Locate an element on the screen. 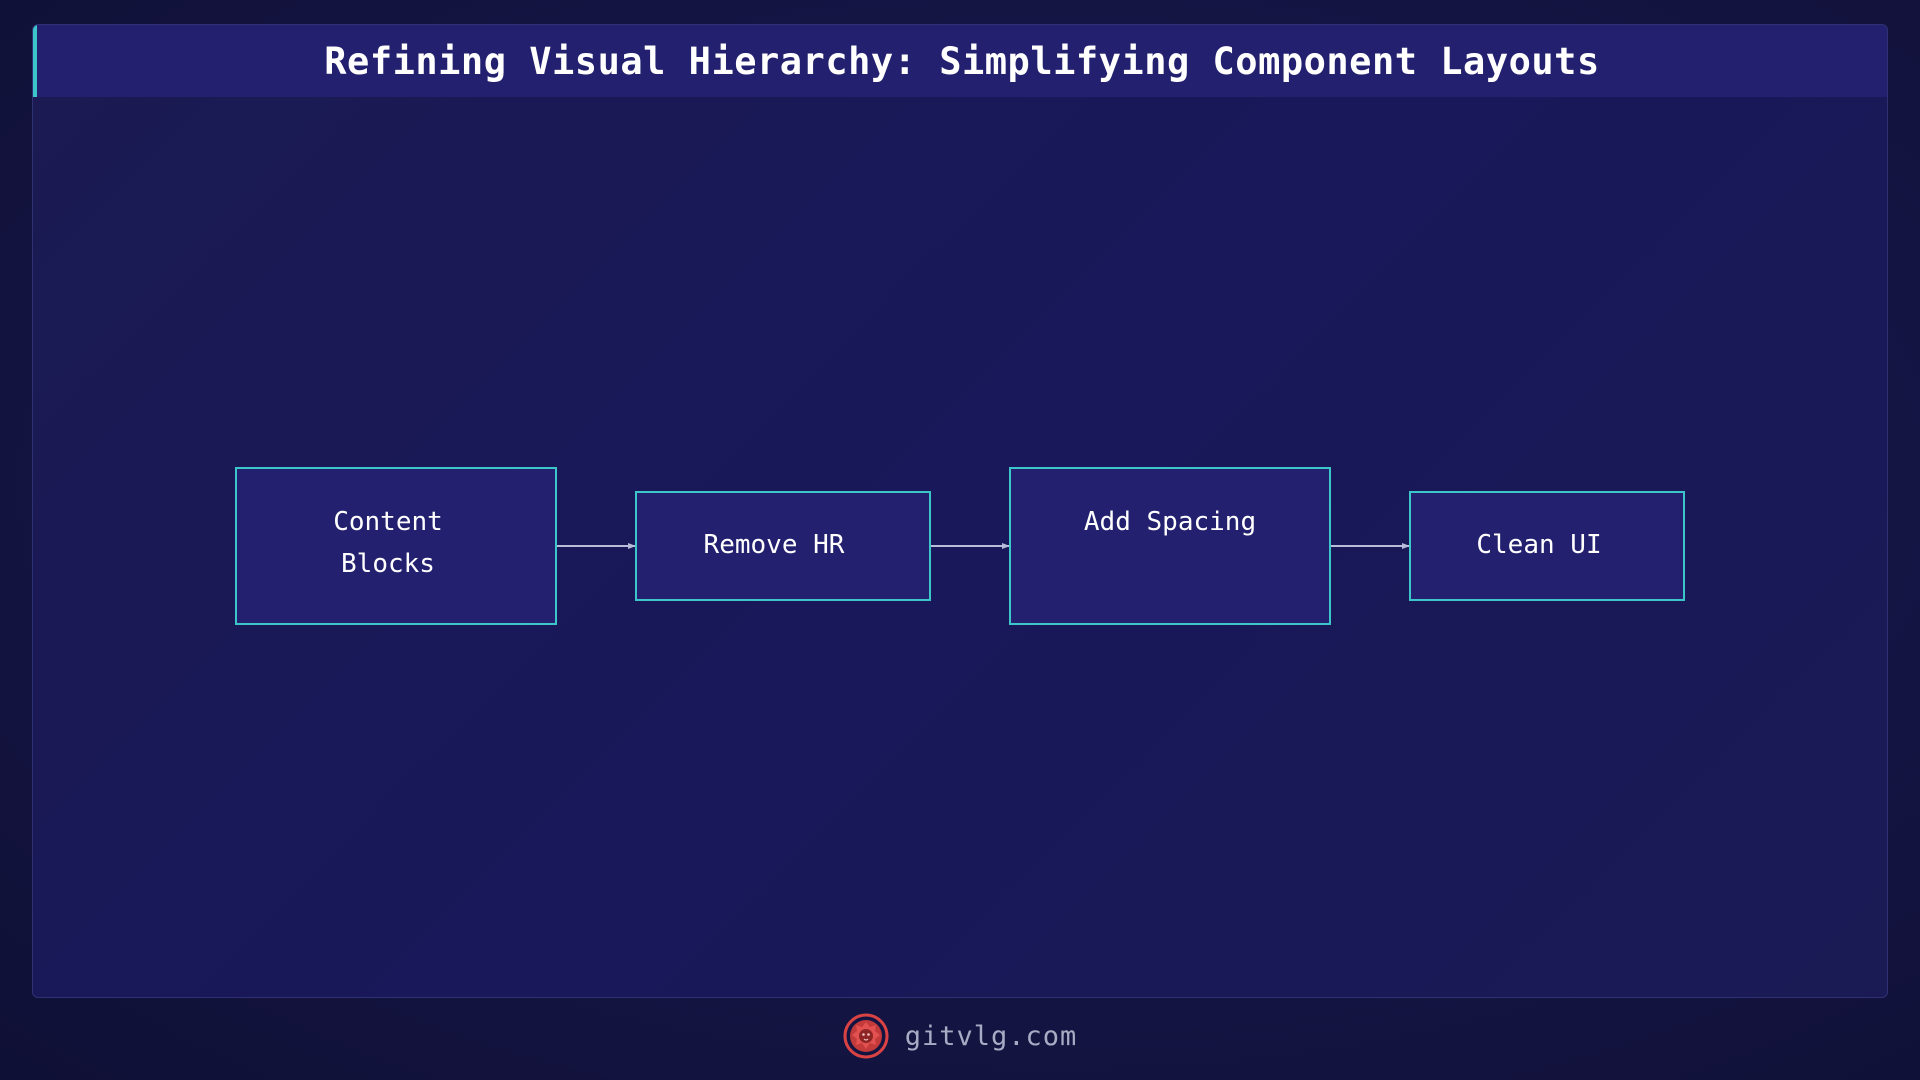  node-label: Remove HR is located at coordinates (774, 545).